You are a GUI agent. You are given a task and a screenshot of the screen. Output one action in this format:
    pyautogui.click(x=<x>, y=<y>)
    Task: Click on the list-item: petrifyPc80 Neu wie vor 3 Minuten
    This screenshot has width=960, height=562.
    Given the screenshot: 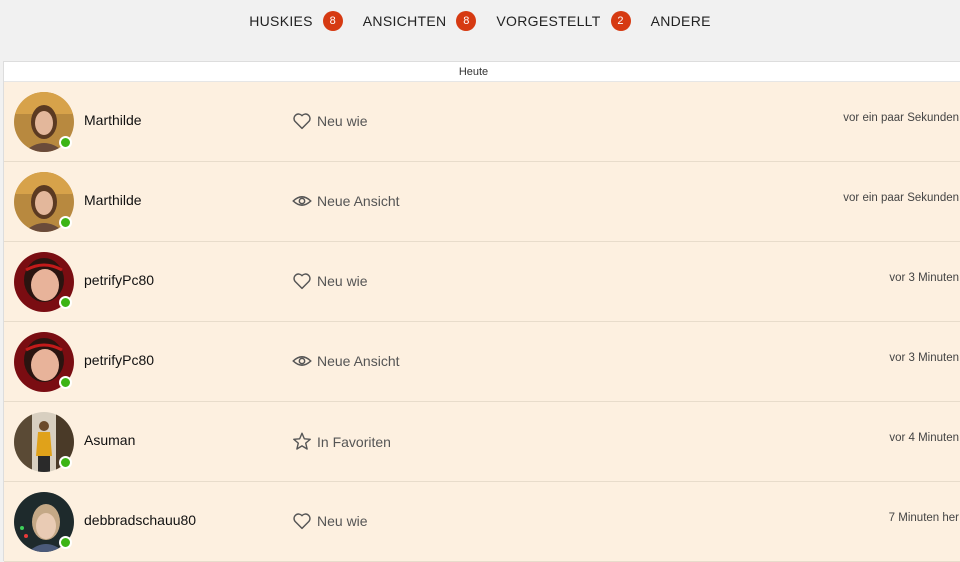 What is the action you would take?
    pyautogui.click(x=482, y=282)
    